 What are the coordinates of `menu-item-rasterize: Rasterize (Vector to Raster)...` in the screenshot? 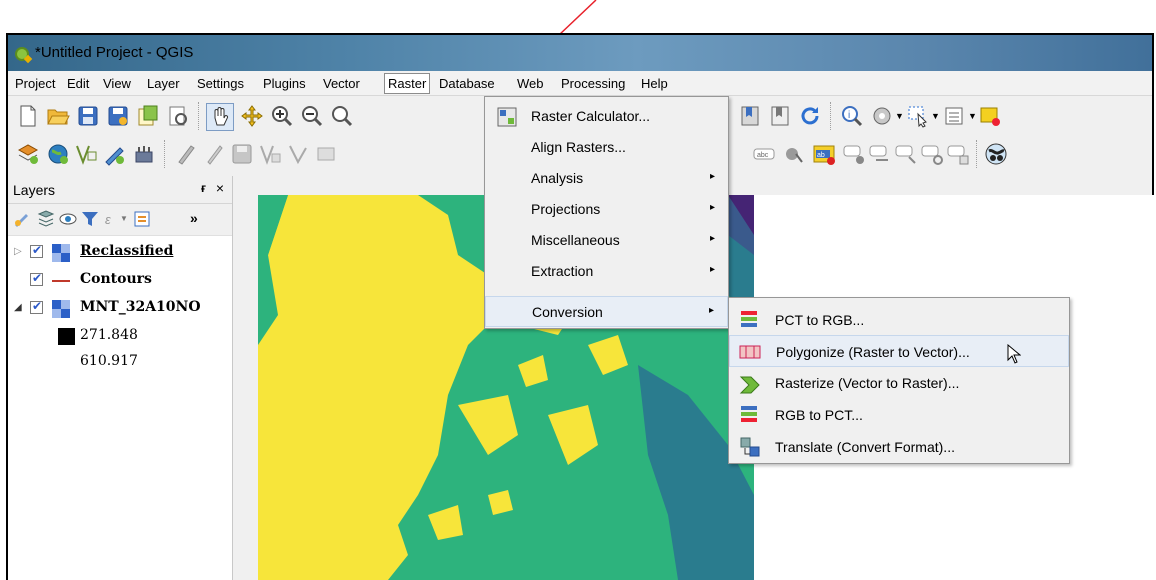 It's located at (899, 383).